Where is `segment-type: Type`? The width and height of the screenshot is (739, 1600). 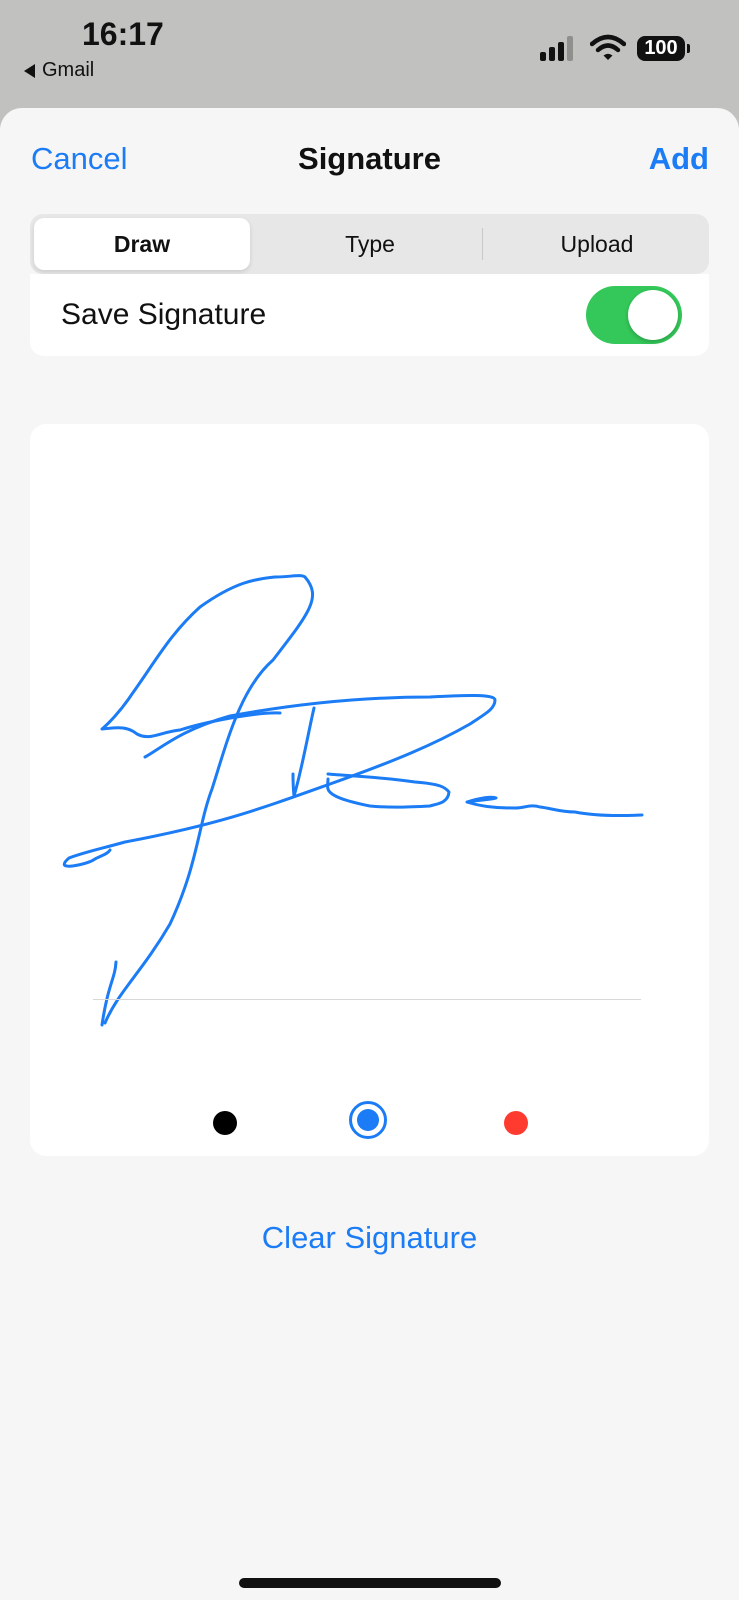 segment-type: Type is located at coordinates (370, 244).